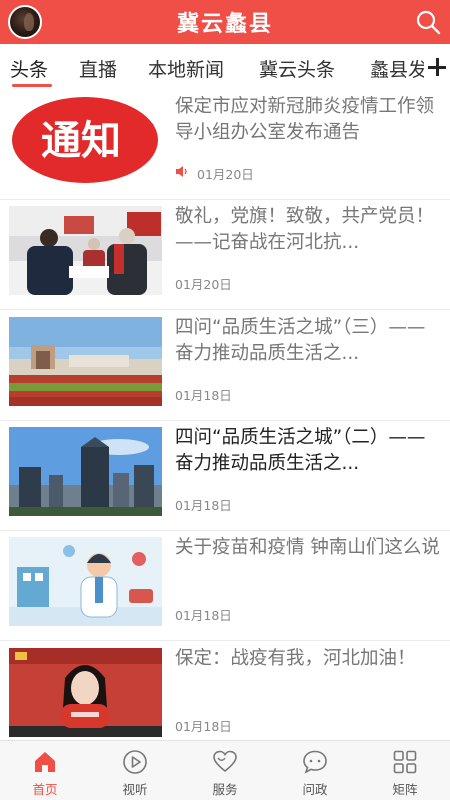  Describe the element at coordinates (225, 761) in the screenshot. I see `heart-icon` at that location.